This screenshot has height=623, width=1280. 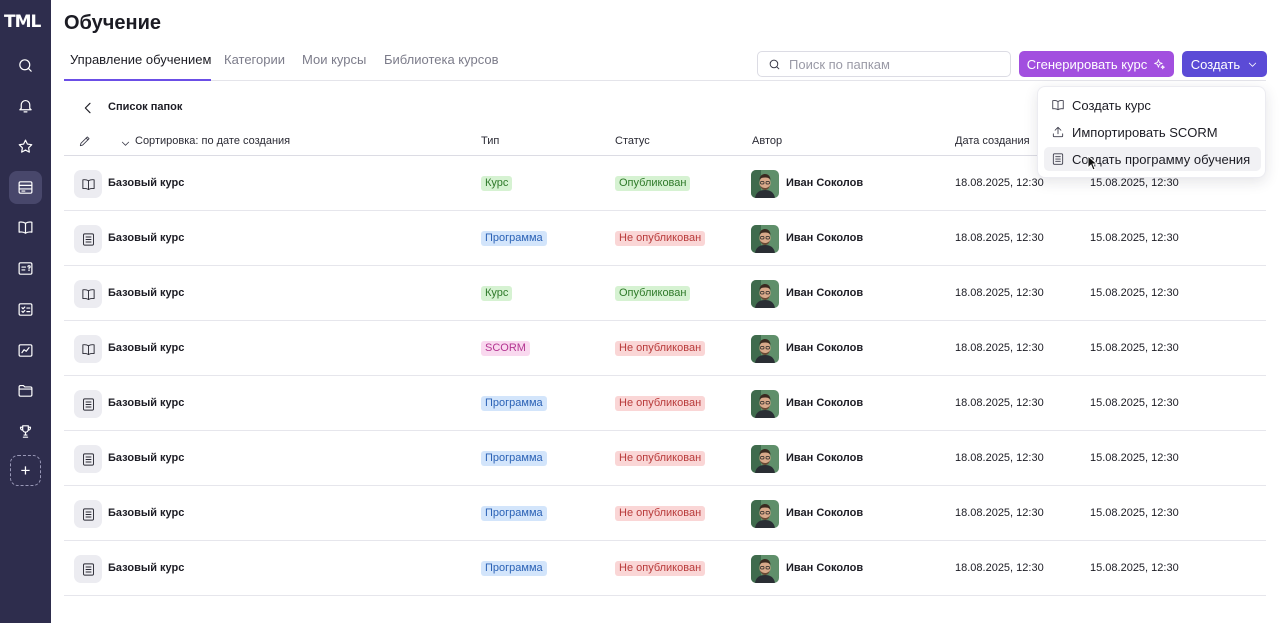 I want to click on column-created: Дата создания, so click(x=992, y=141).